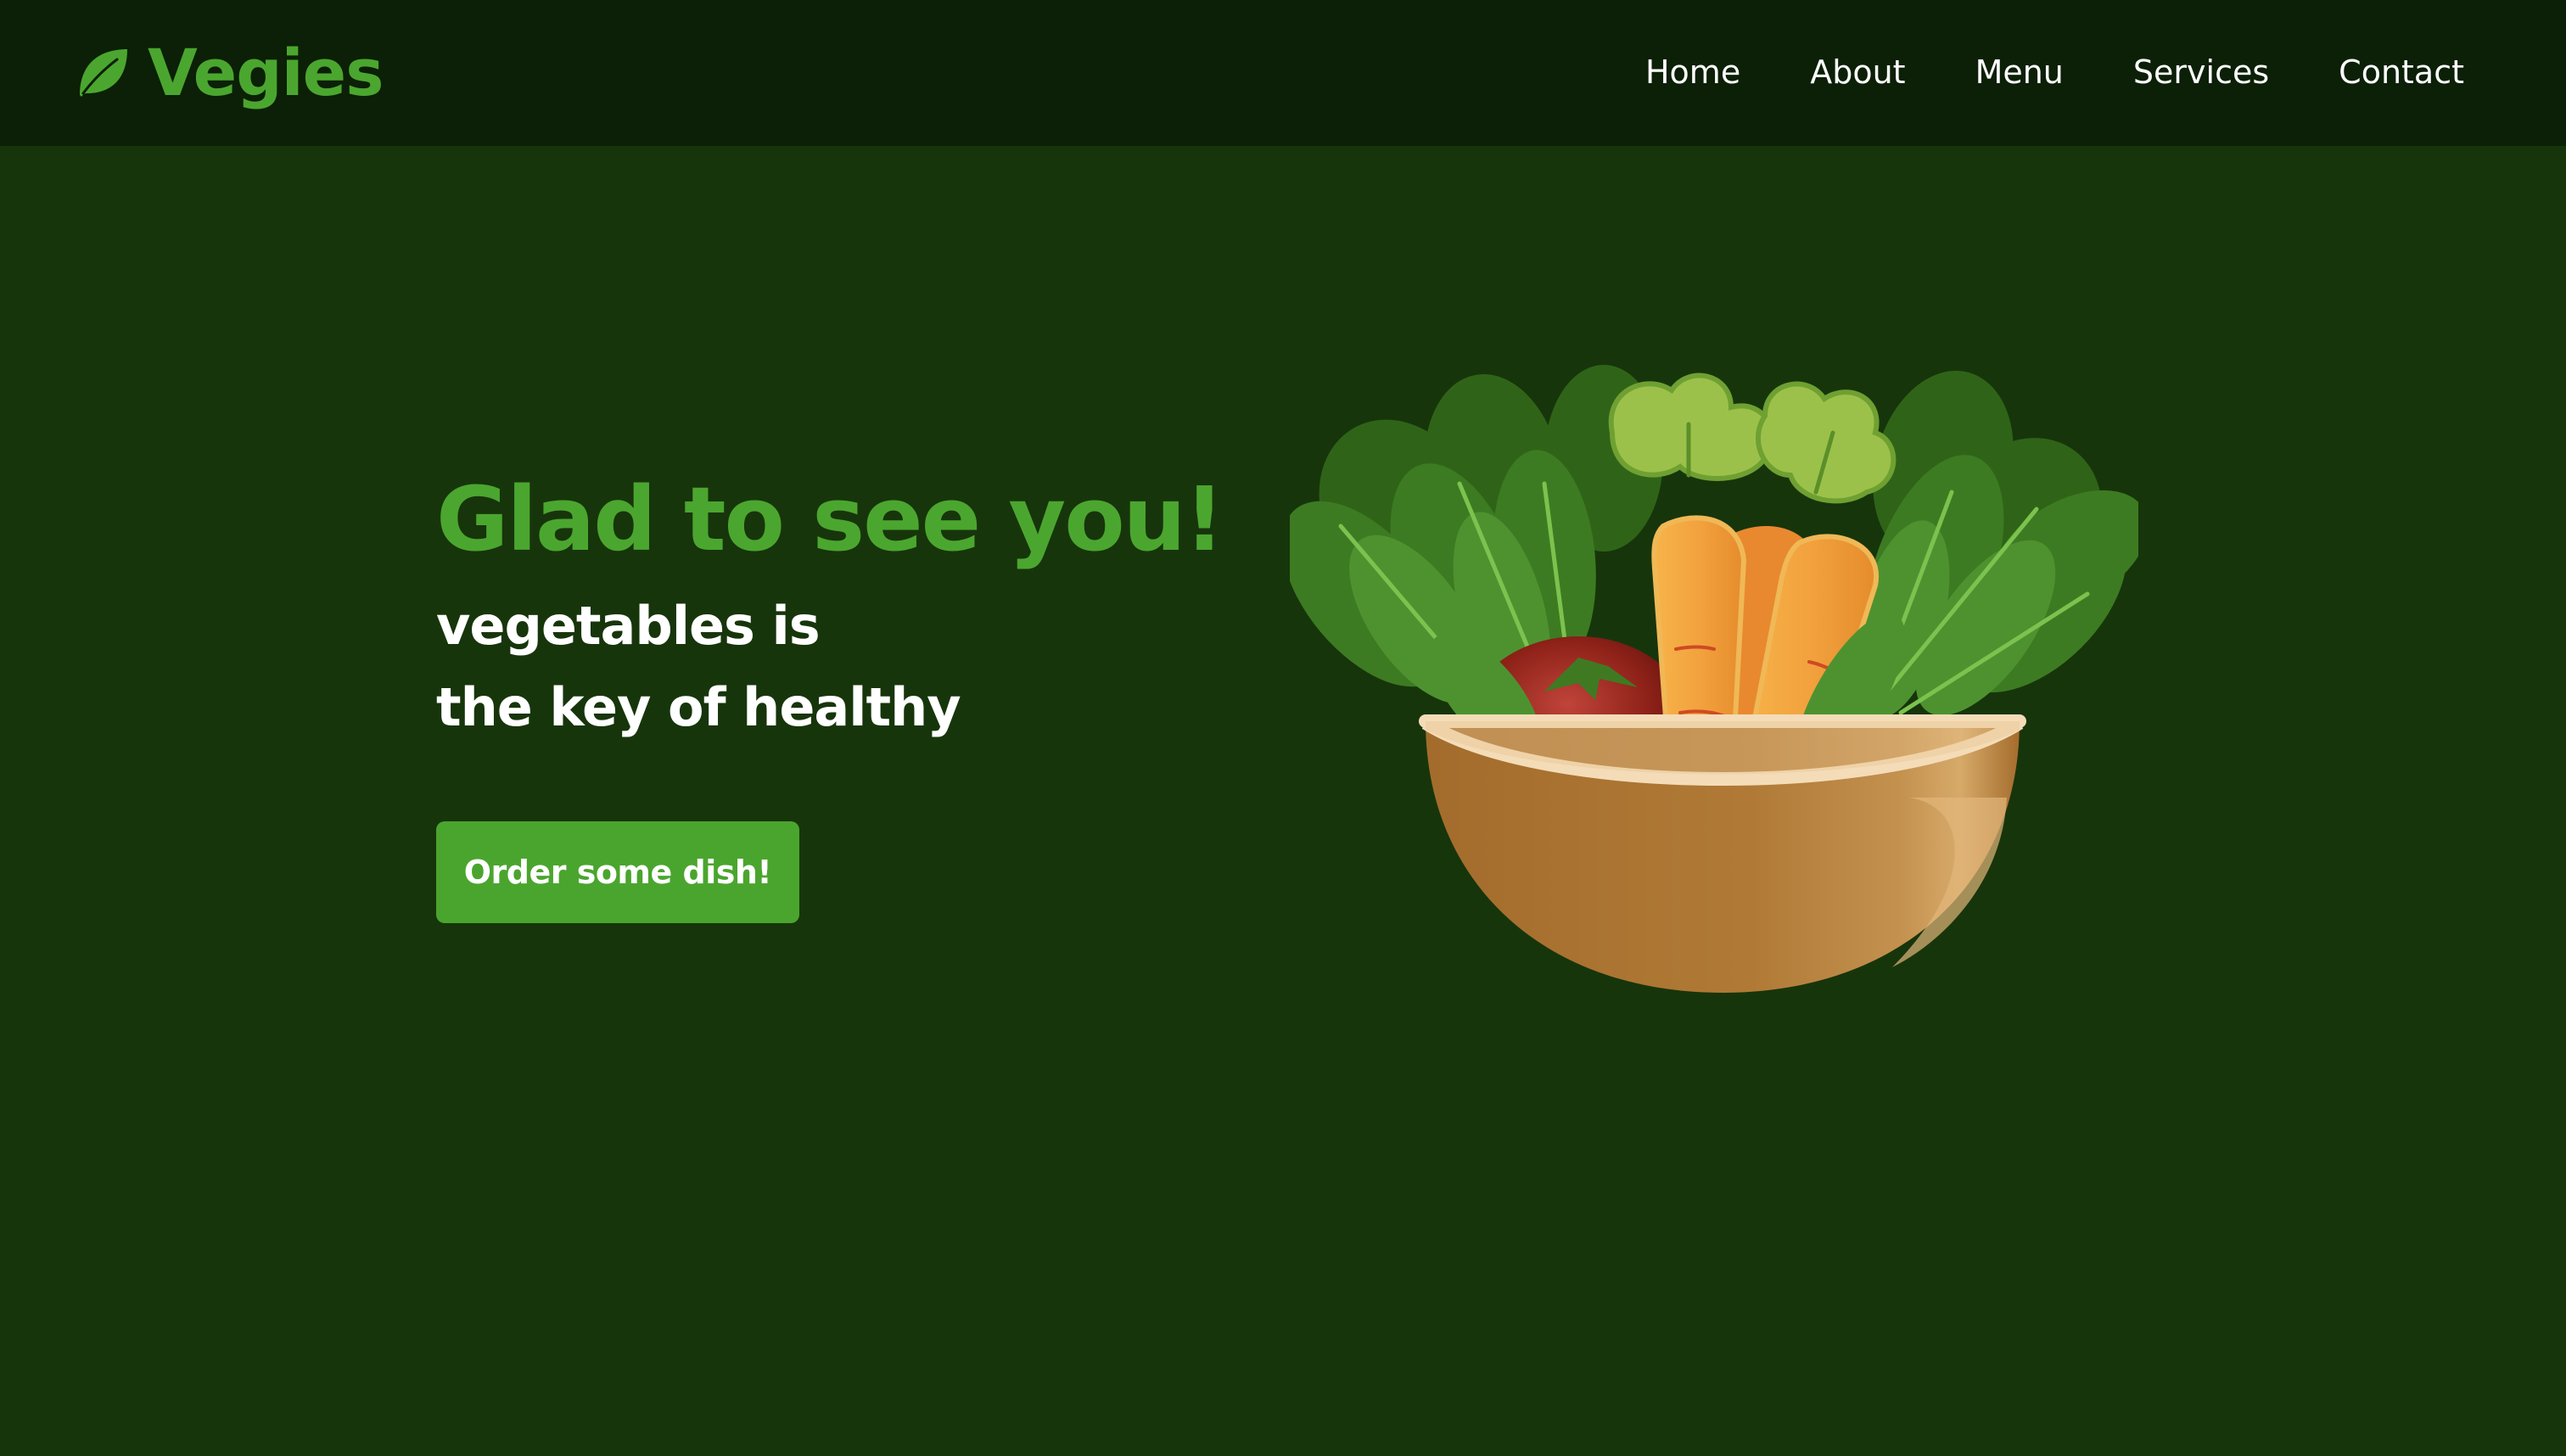 The image size is (2566, 1456). I want to click on site-header: Vegies Home About Menu Services Contact, so click(1283, 73).